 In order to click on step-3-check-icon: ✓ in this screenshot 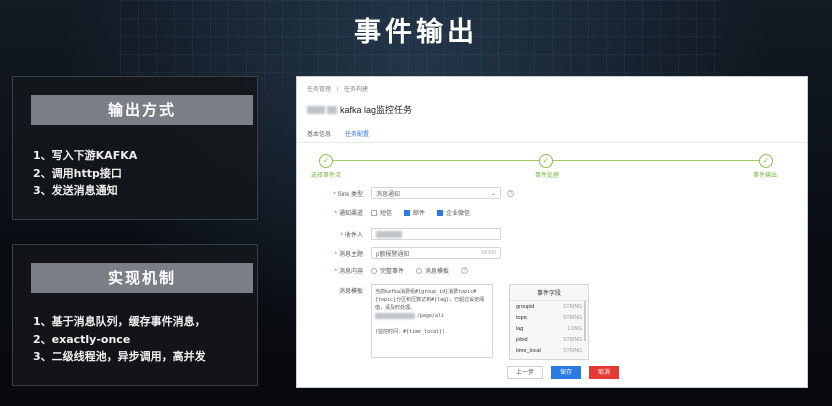, I will do `click(766, 161)`.